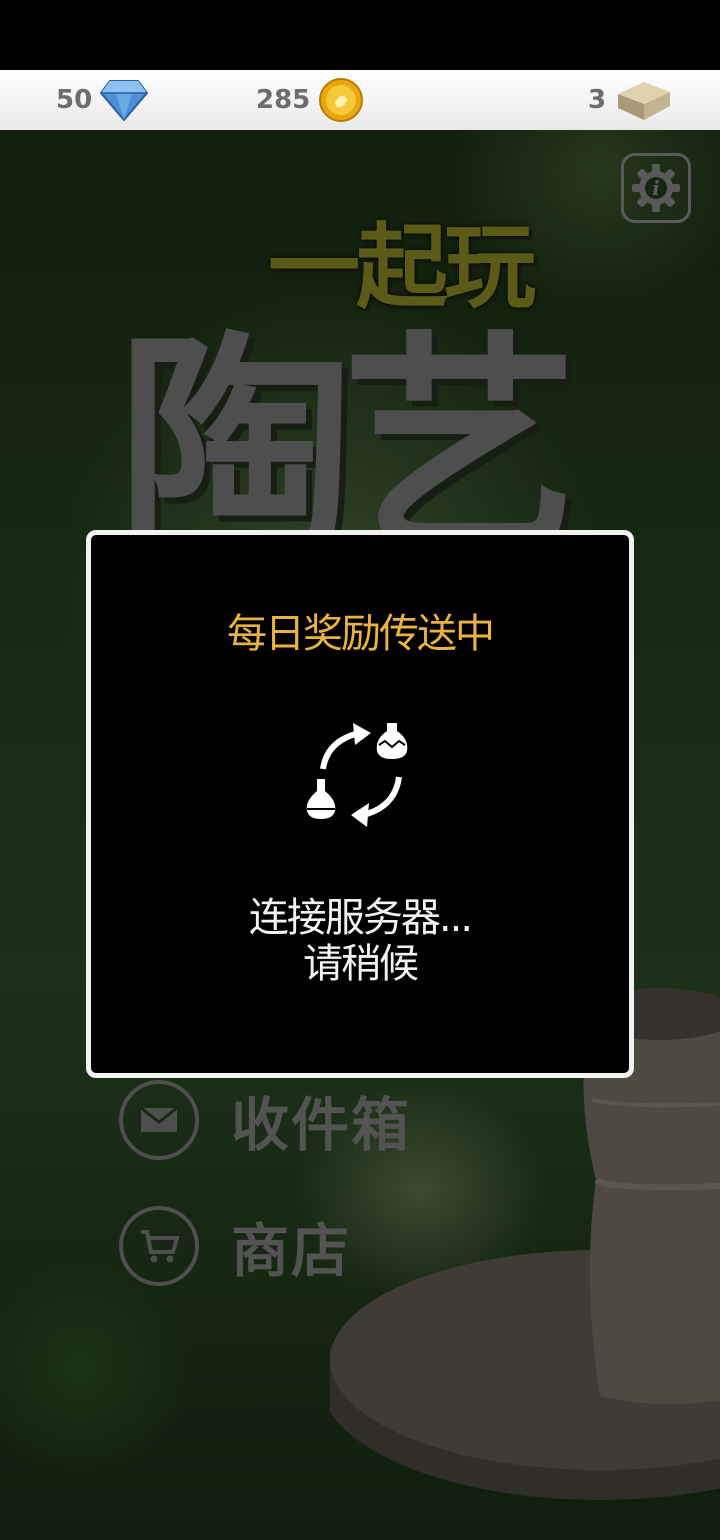  Describe the element at coordinates (283, 100) in the screenshot. I see `coins-value: 285` at that location.